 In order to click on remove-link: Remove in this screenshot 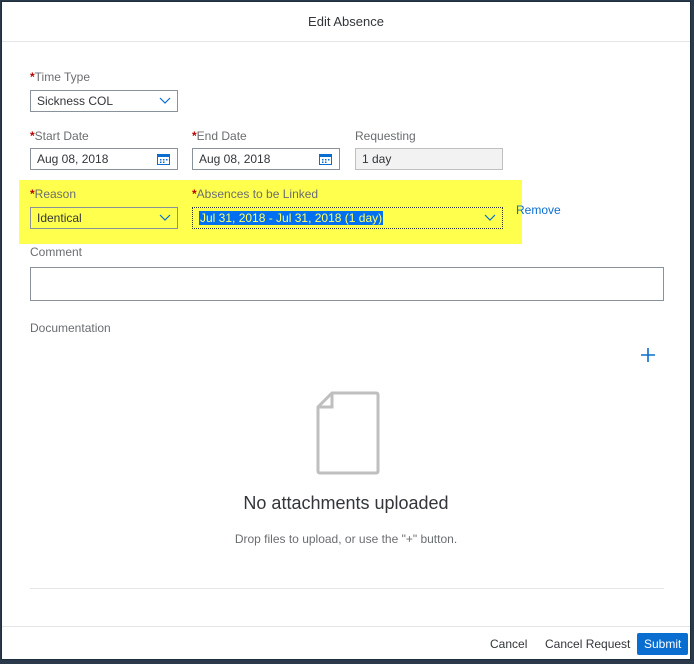, I will do `click(538, 210)`.